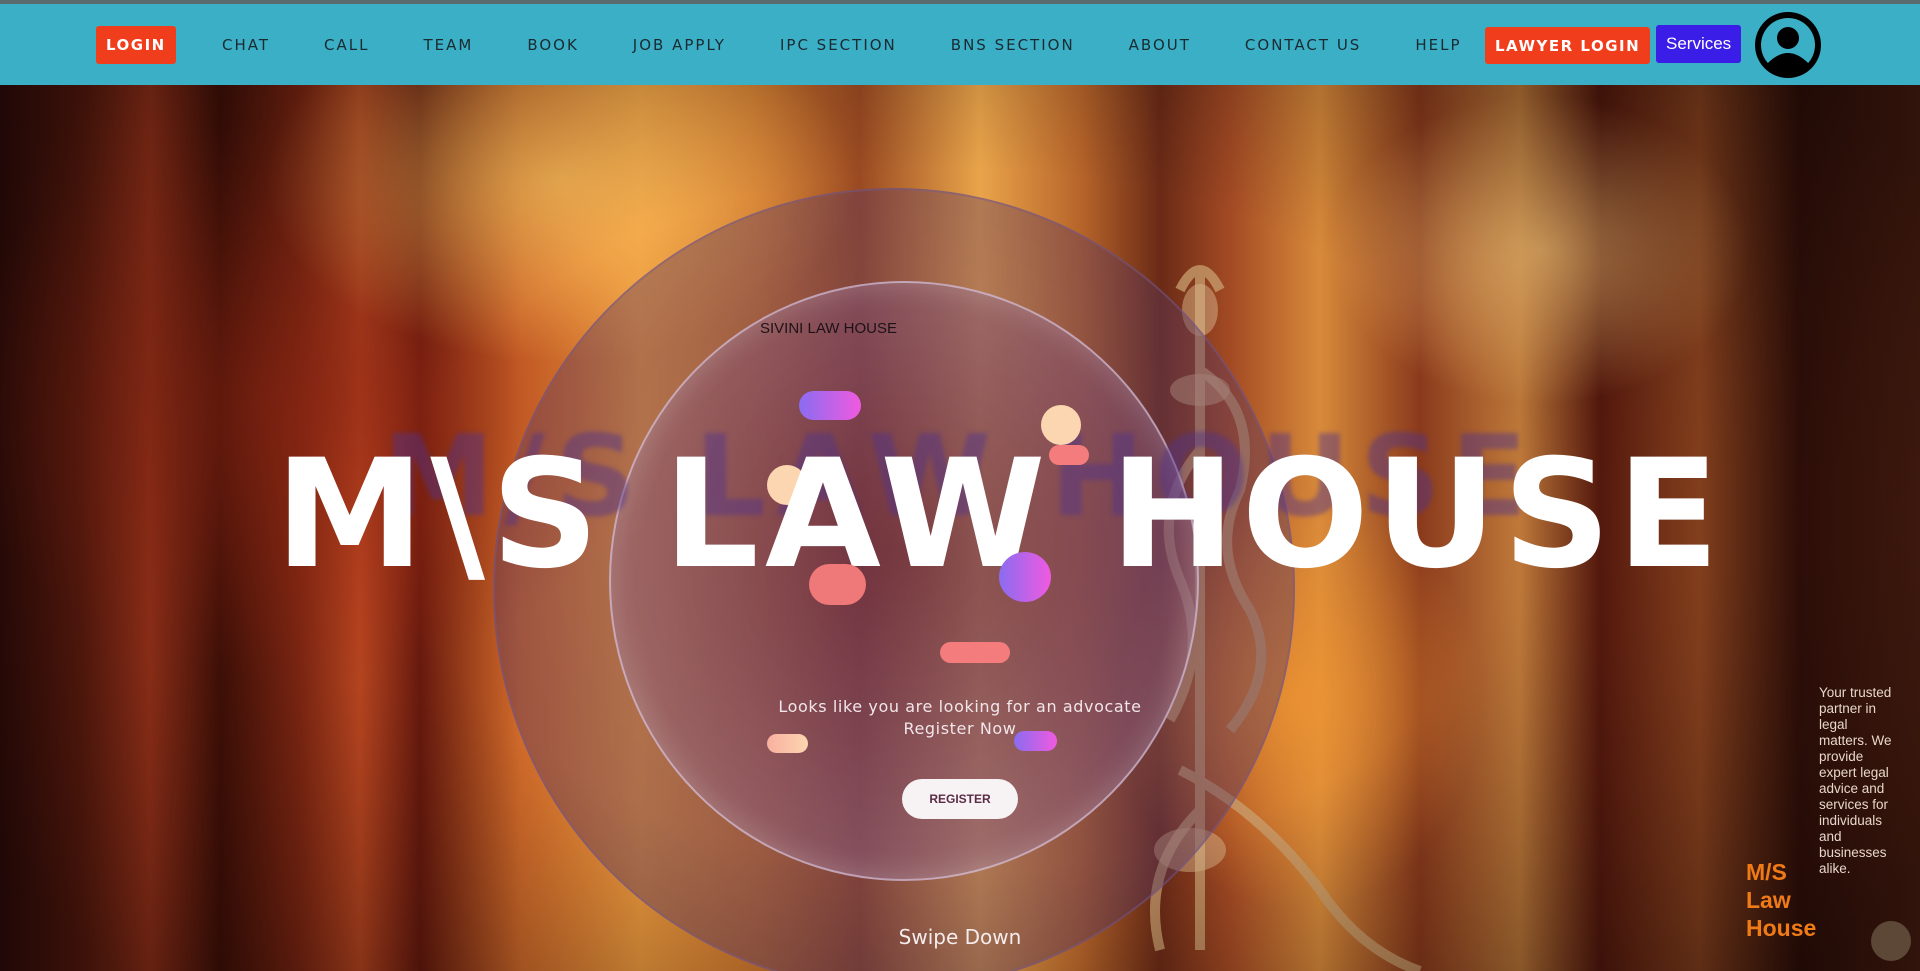 The height and width of the screenshot is (971, 1920). What do you see at coordinates (960, 728) in the screenshot?
I see `tagline-line-2: Register Now` at bounding box center [960, 728].